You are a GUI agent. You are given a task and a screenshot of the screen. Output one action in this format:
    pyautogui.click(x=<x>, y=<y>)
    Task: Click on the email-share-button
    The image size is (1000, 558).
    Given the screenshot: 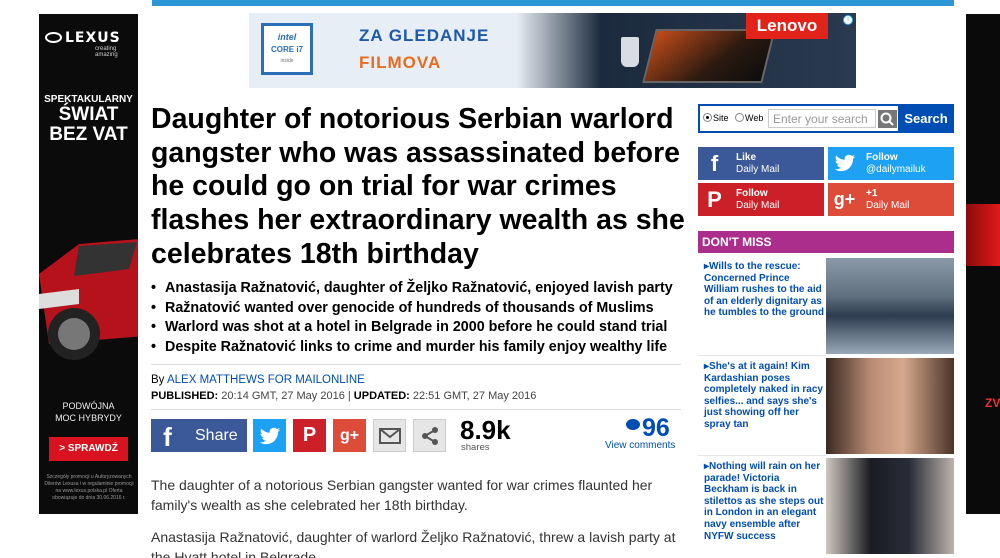 What is the action you would take?
    pyautogui.click(x=389, y=435)
    